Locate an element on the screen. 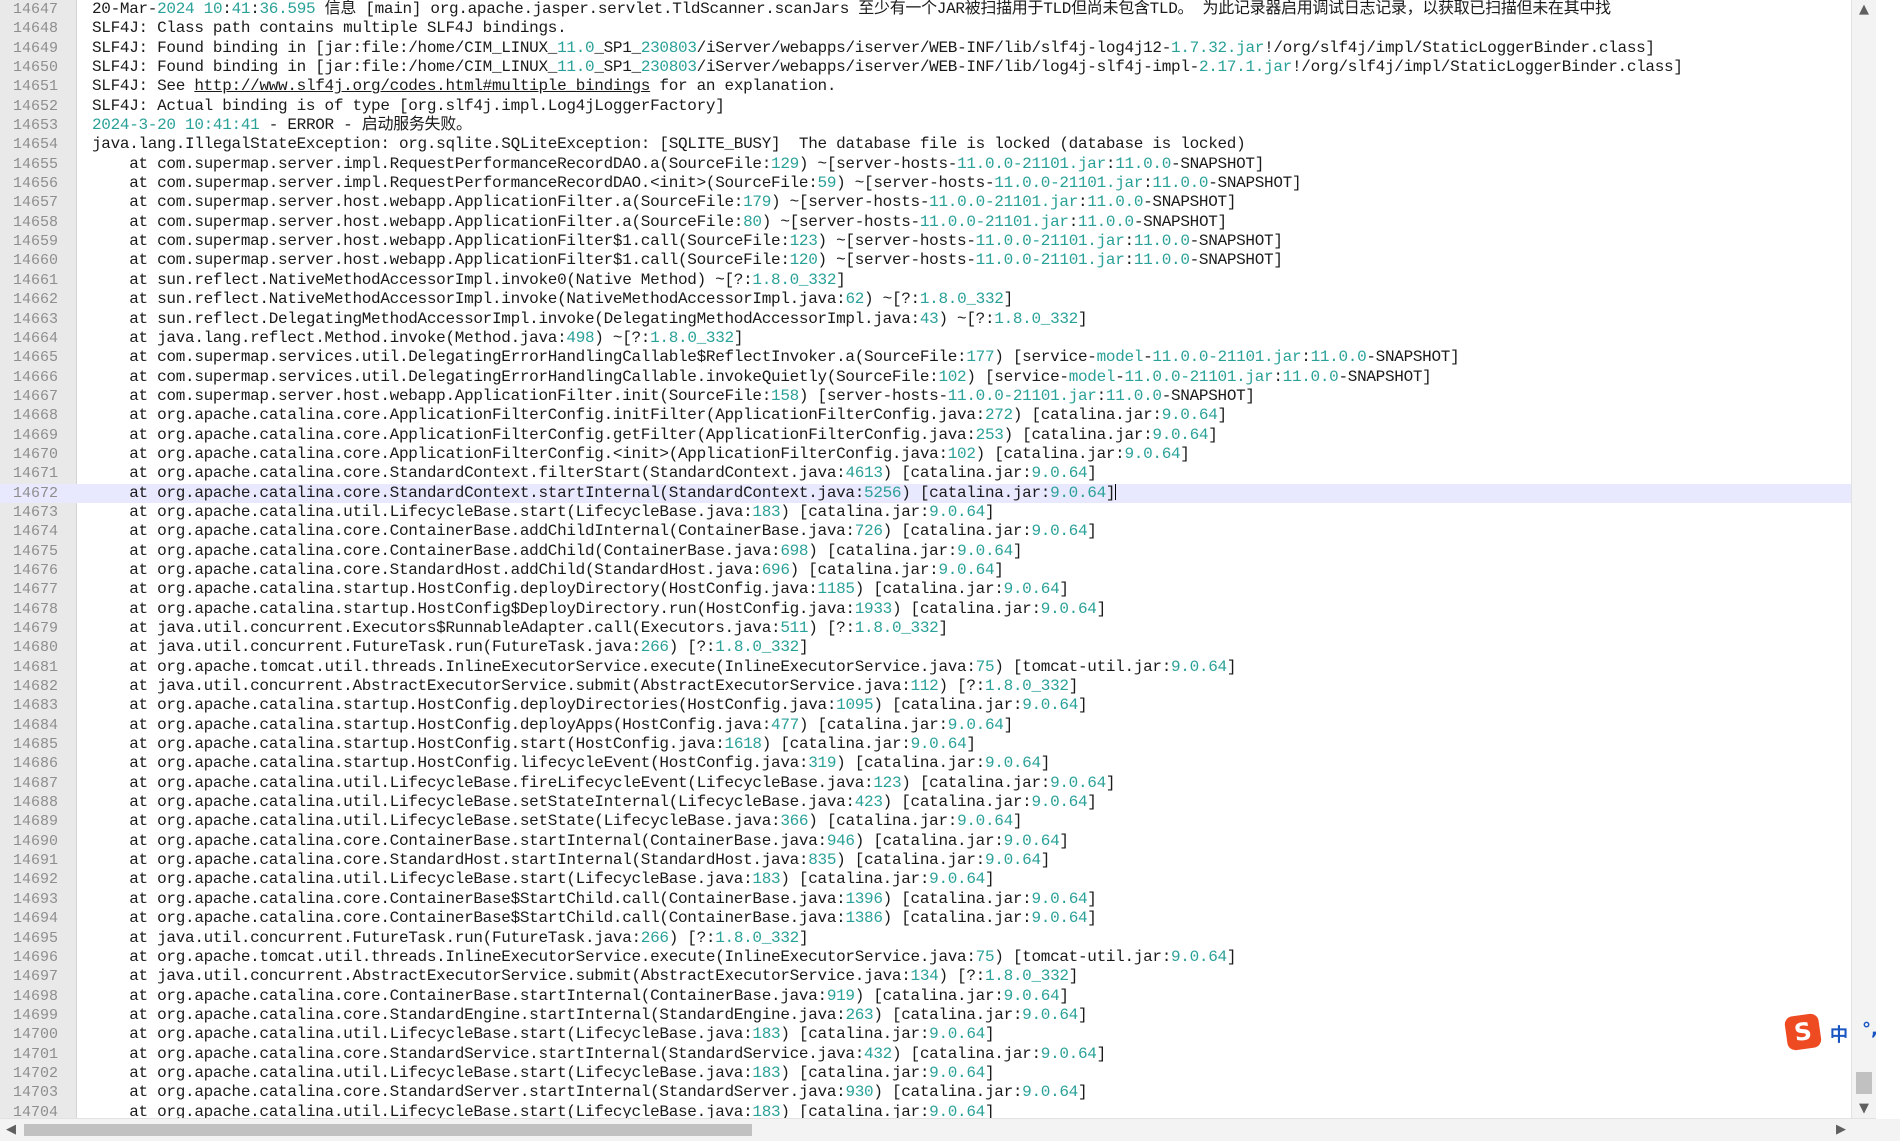 This screenshot has width=1900, height=1141. scroll-left-icon: ◀ is located at coordinates (11, 1130).